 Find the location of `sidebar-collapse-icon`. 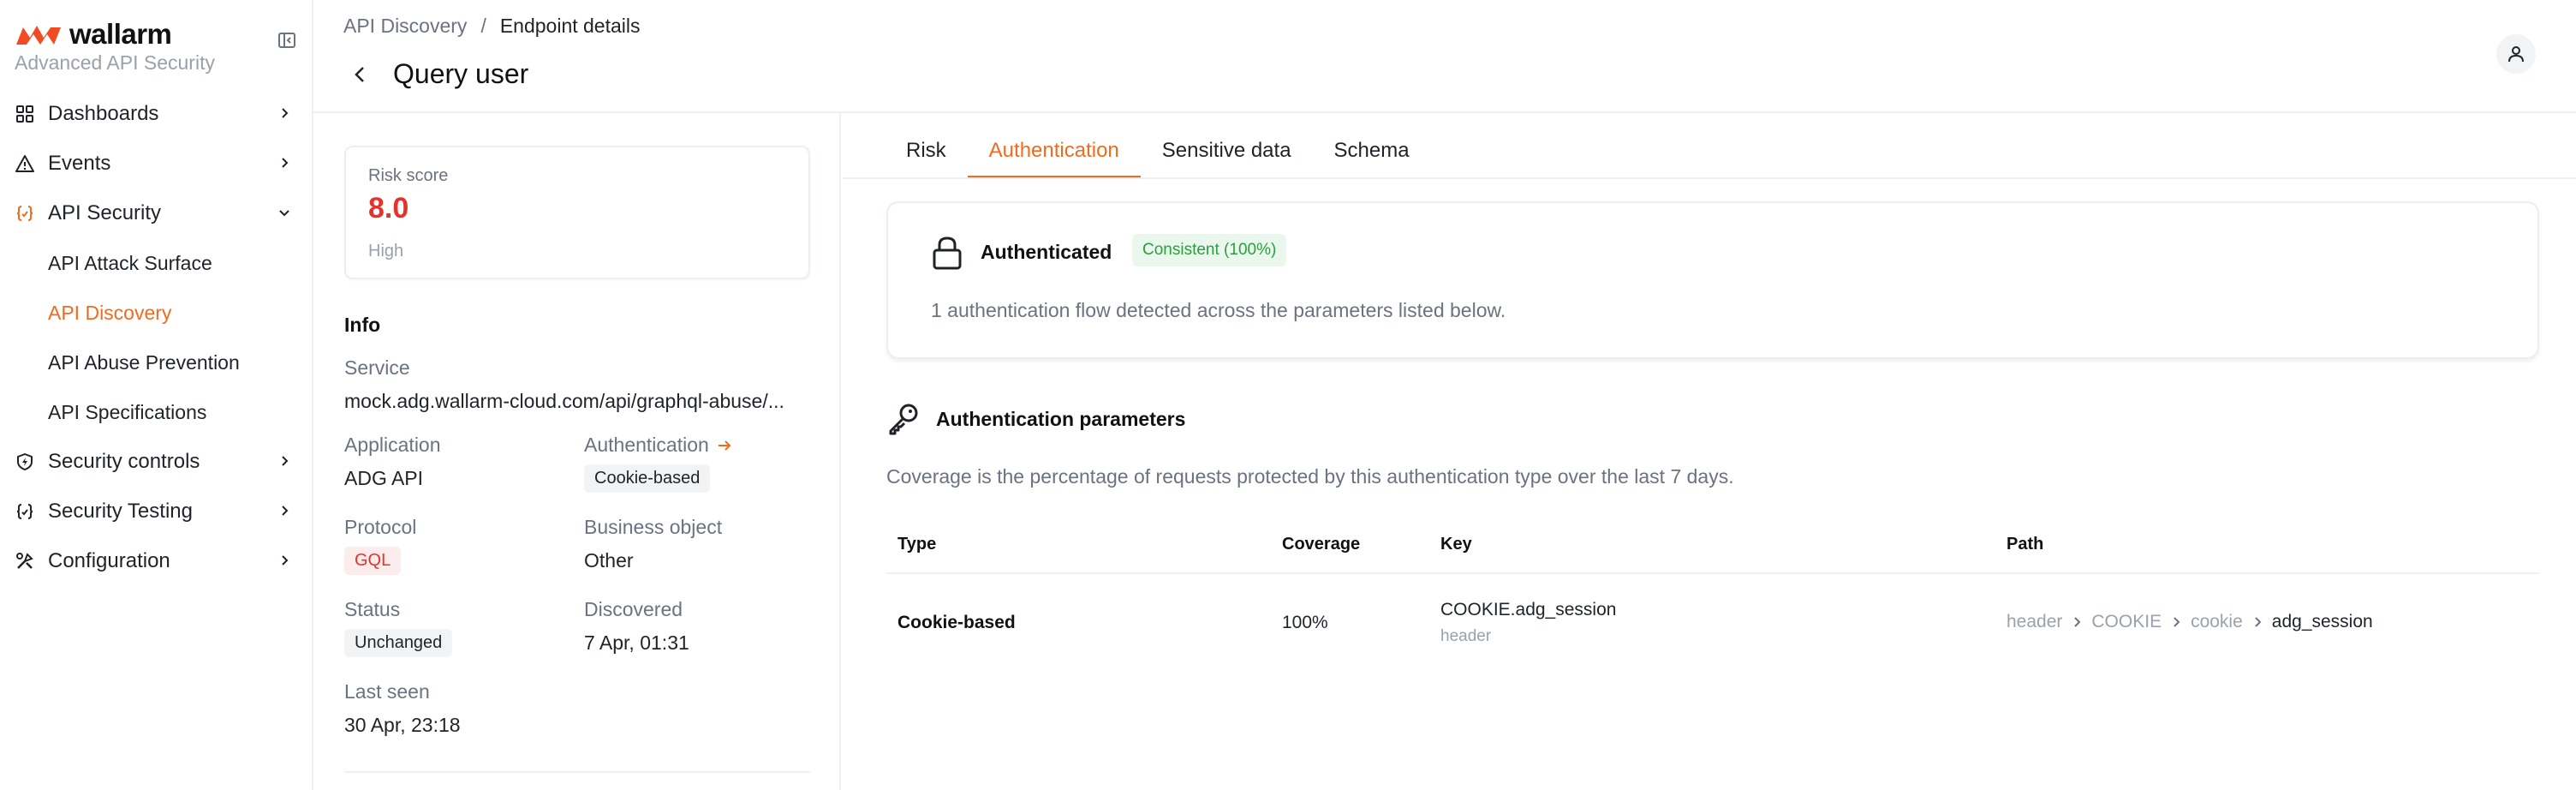

sidebar-collapse-icon is located at coordinates (287, 40).